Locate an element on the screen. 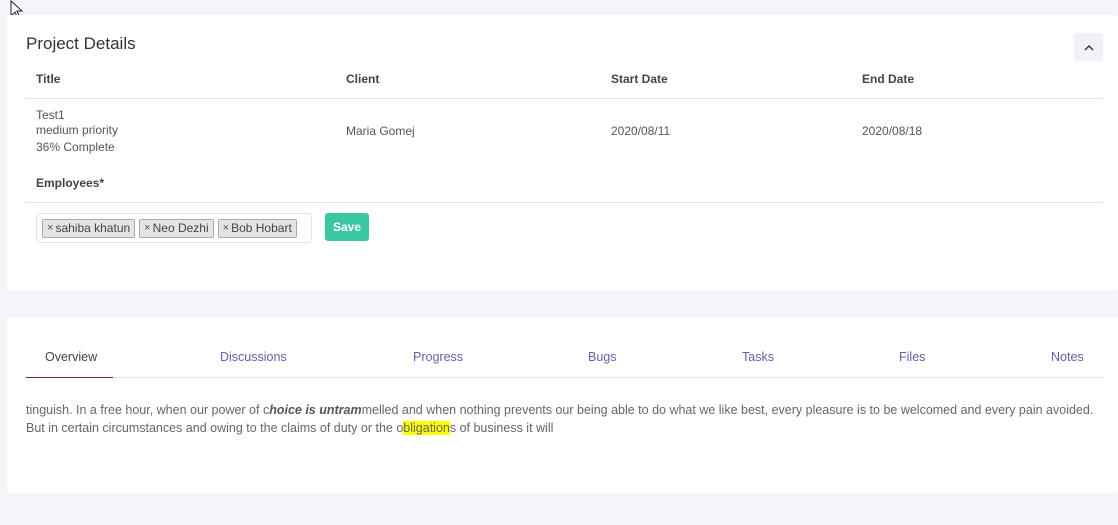 This screenshot has width=1118, height=525. project-priority: medium priority is located at coordinates (77, 130).